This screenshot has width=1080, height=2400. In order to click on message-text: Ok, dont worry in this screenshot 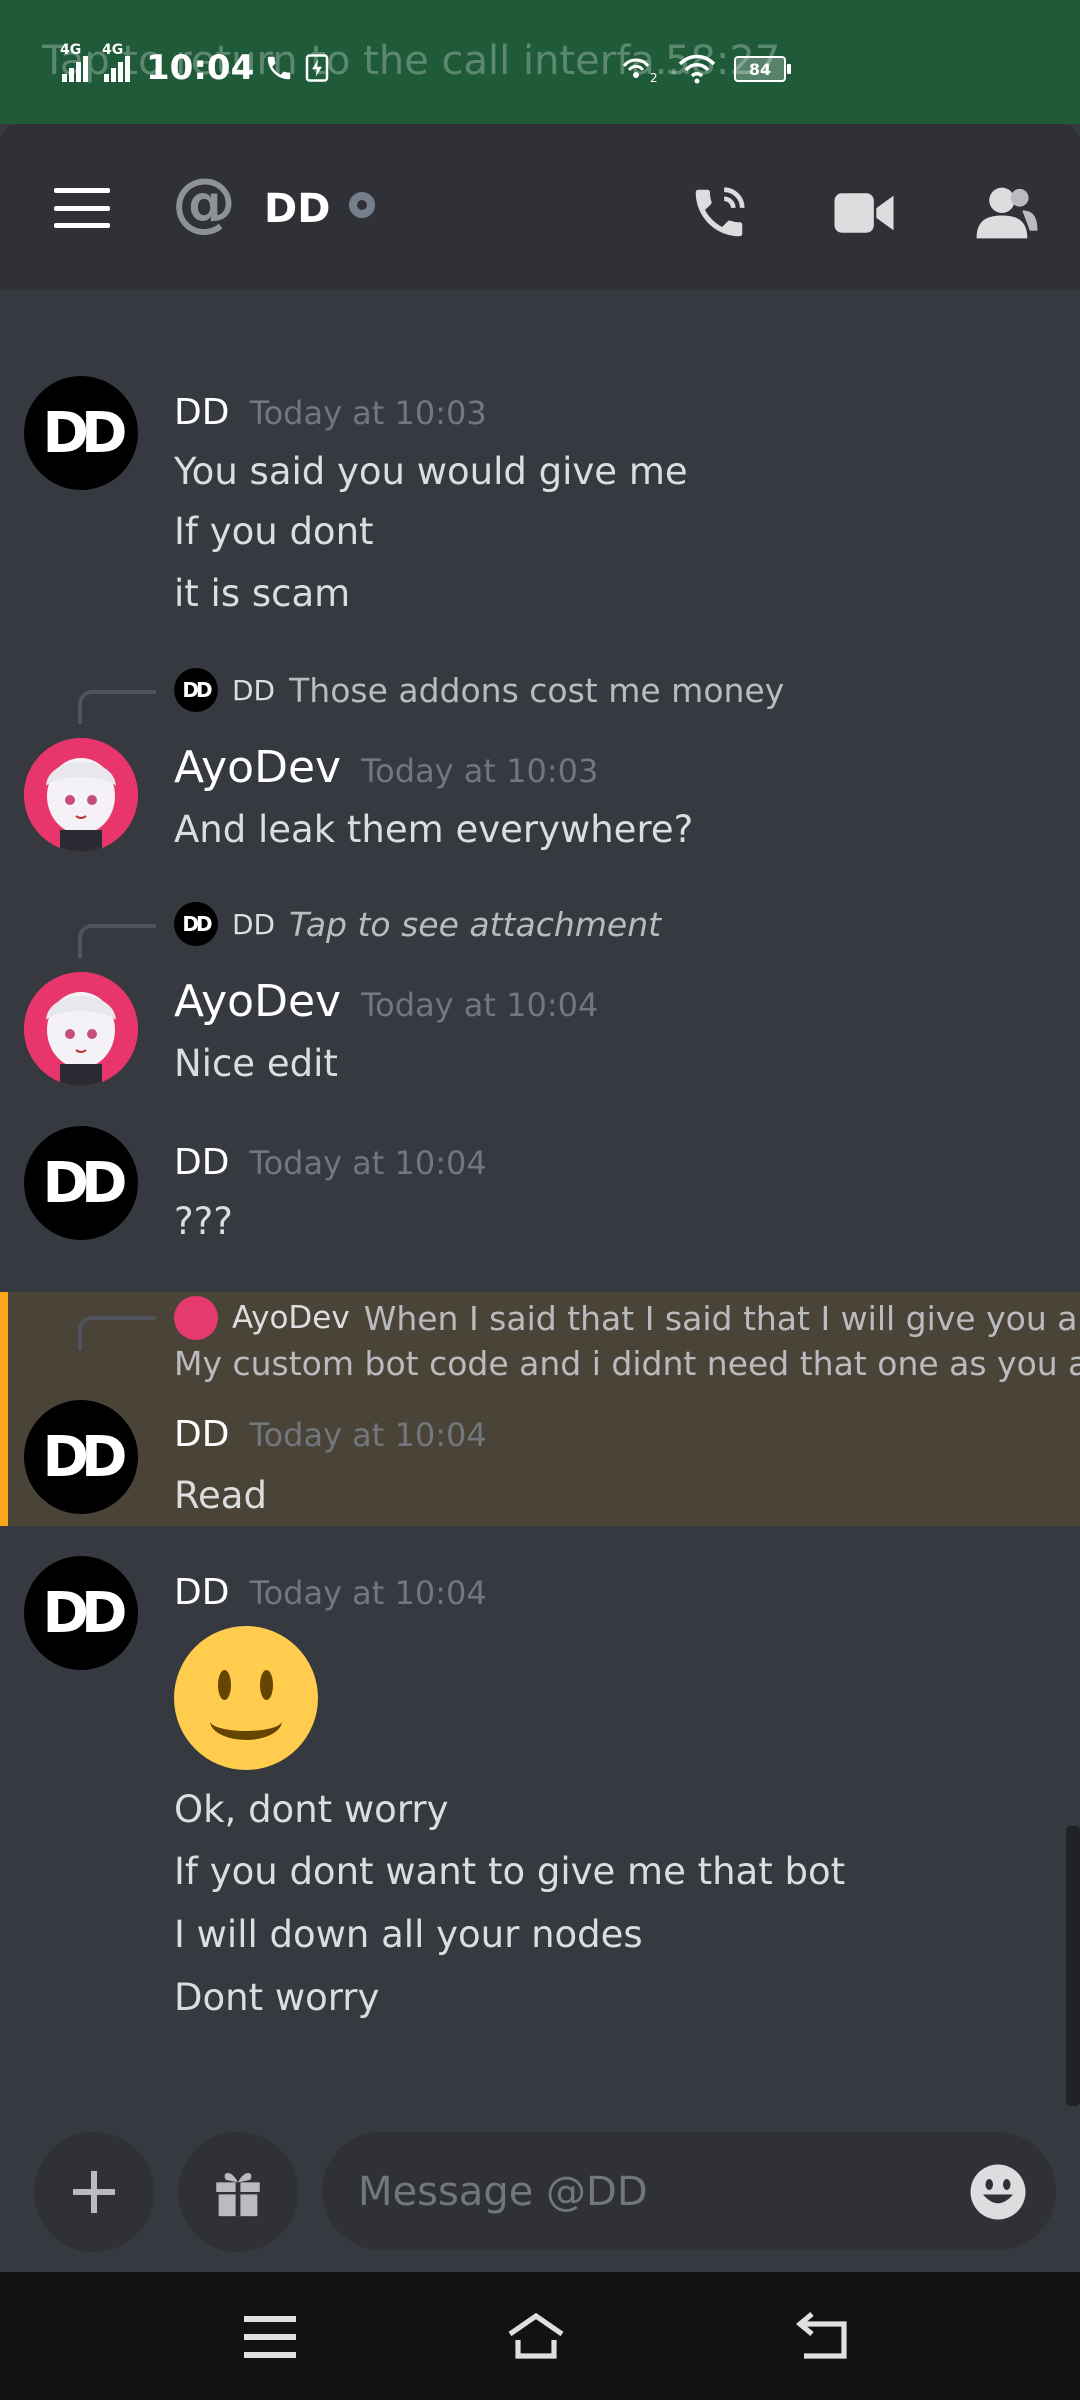, I will do `click(311, 1809)`.